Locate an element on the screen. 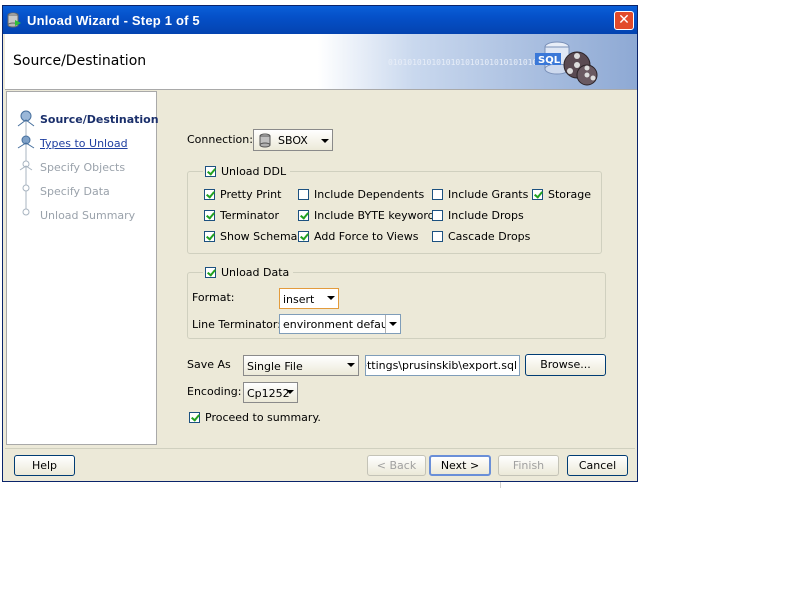  add-force-to-views-label: Add Force to Views is located at coordinates (366, 236).